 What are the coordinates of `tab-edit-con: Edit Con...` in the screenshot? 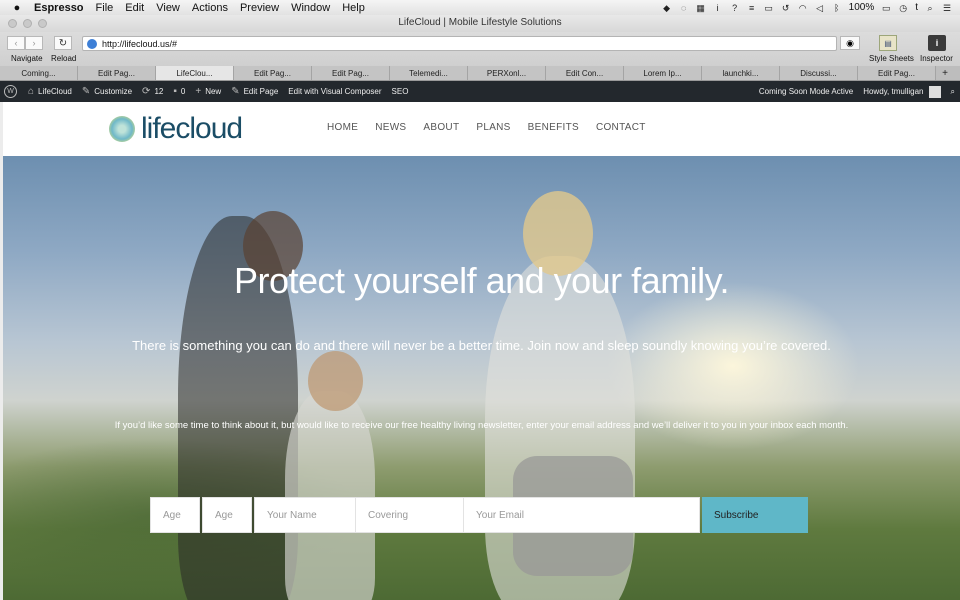 It's located at (585, 73).